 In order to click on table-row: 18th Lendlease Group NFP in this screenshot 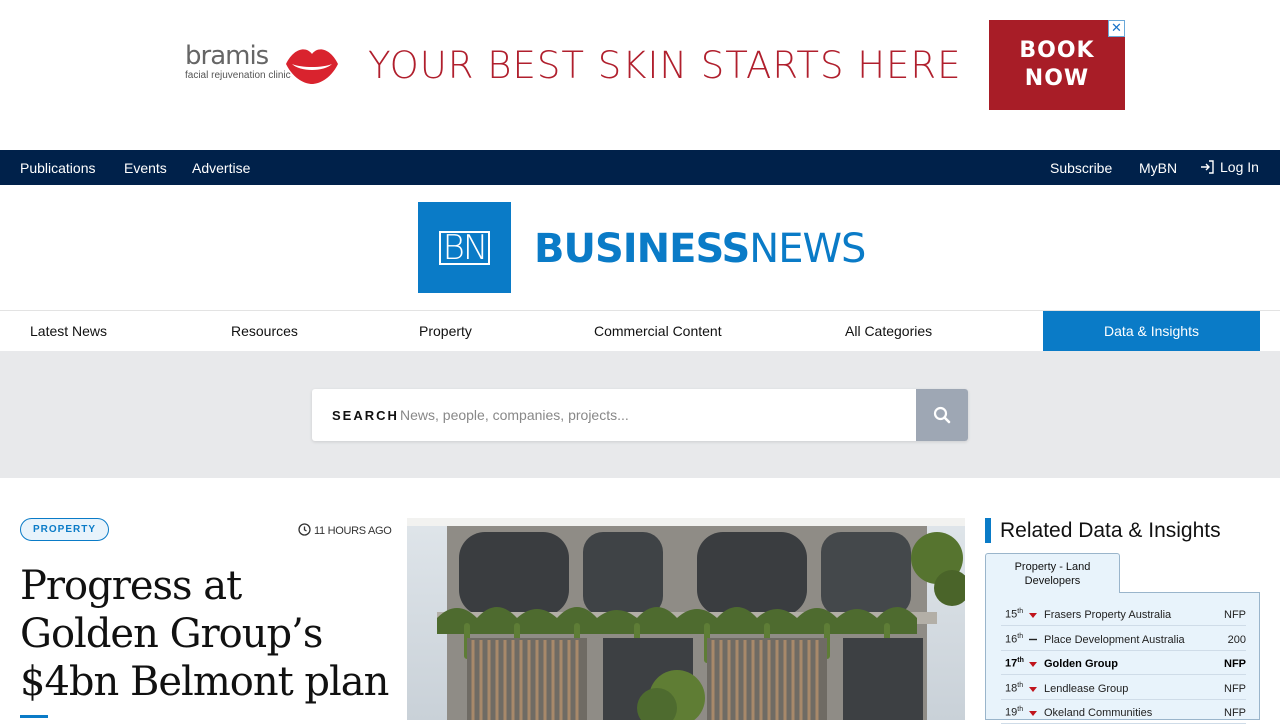, I will do `click(1123, 688)`.